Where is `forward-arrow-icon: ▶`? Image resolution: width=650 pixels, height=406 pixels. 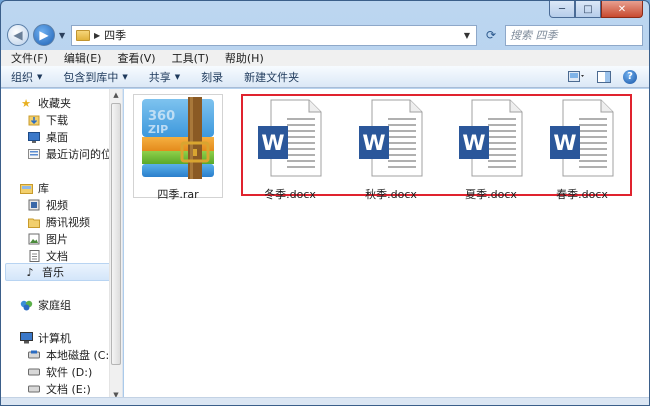 forward-arrow-icon: ▶ is located at coordinates (44, 35).